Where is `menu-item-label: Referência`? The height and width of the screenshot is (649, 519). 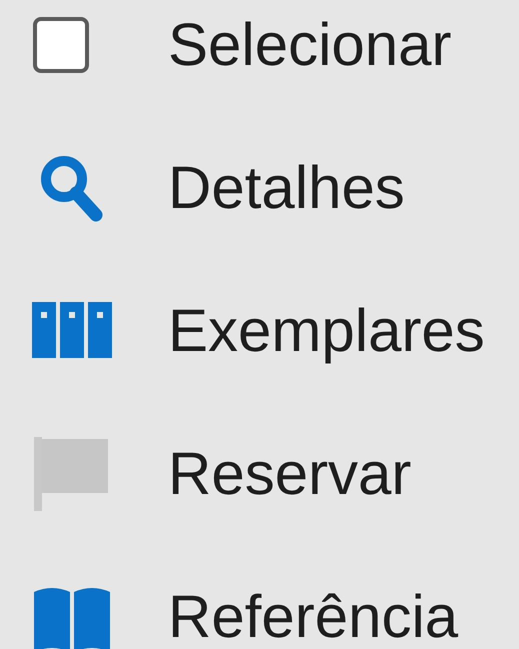 menu-item-label: Referência is located at coordinates (313, 616).